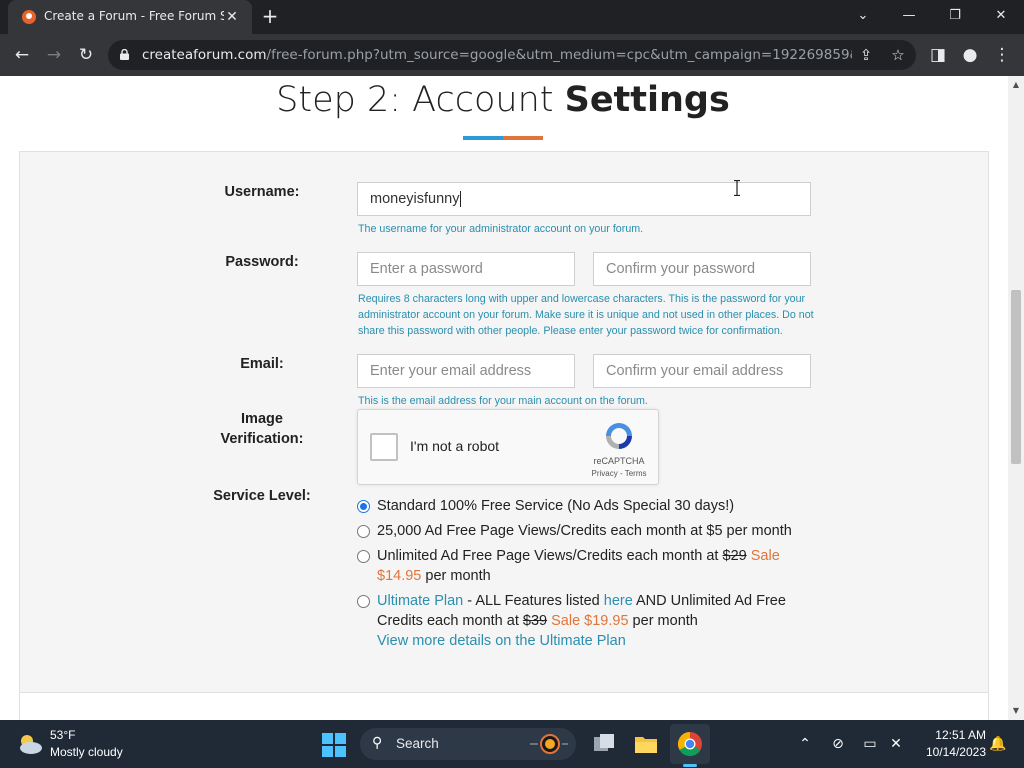  Describe the element at coordinates (909, 17) in the screenshot. I see `minimize-icon: —` at that location.